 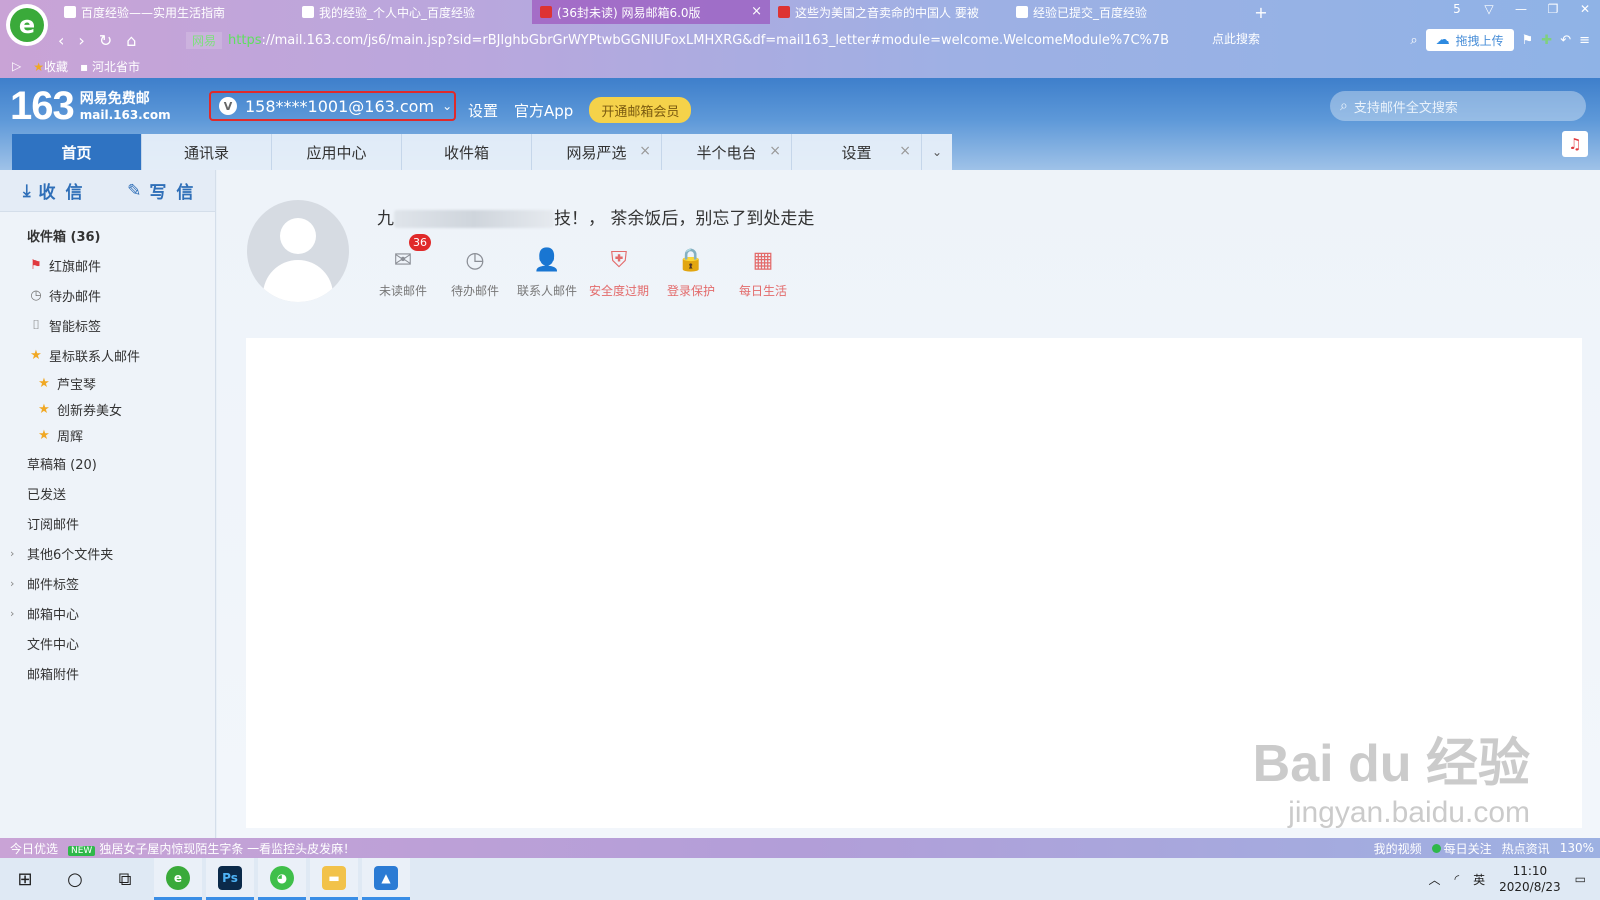 I want to click on bookmark-favorites: ★收藏, so click(x=50, y=66).